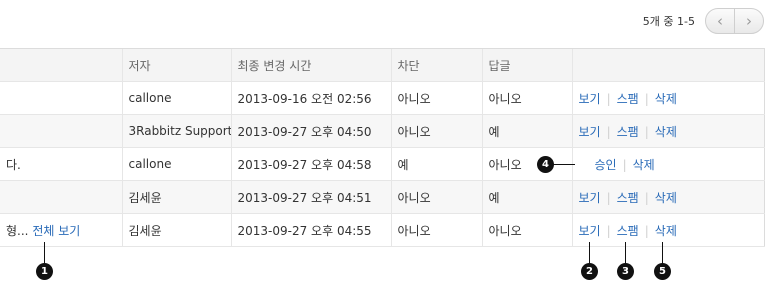  I want to click on column-header-blocked: 차단, so click(436, 65).